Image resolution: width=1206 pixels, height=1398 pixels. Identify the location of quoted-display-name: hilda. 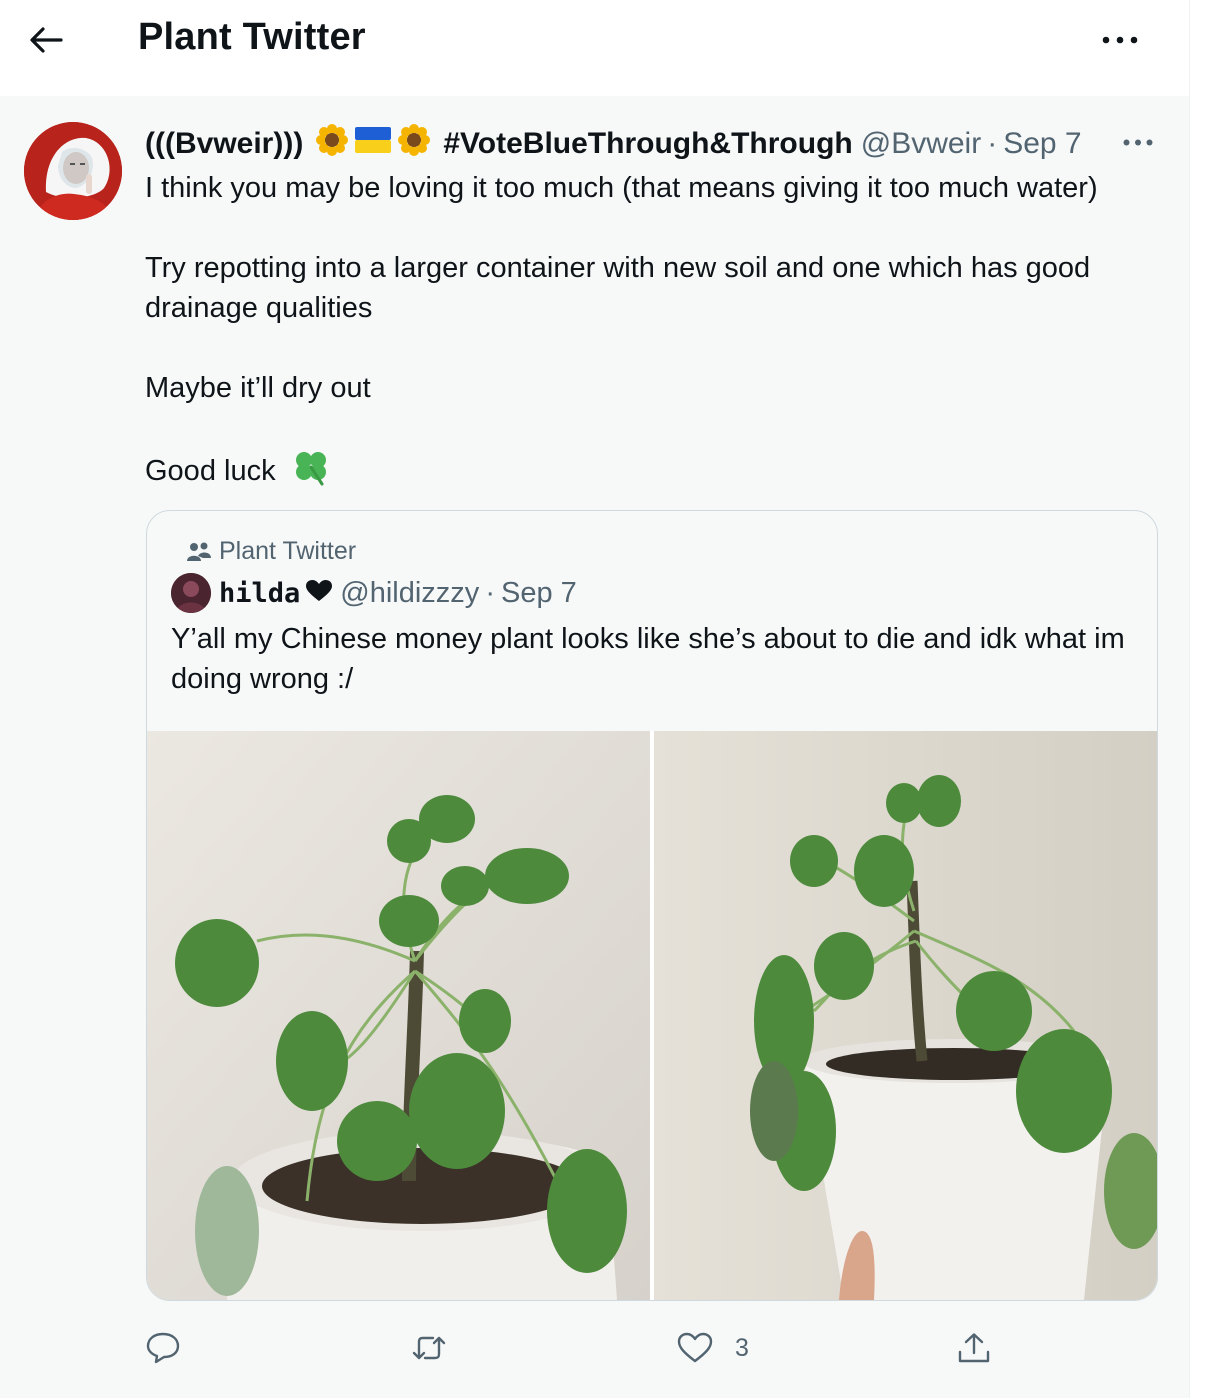
(259, 593).